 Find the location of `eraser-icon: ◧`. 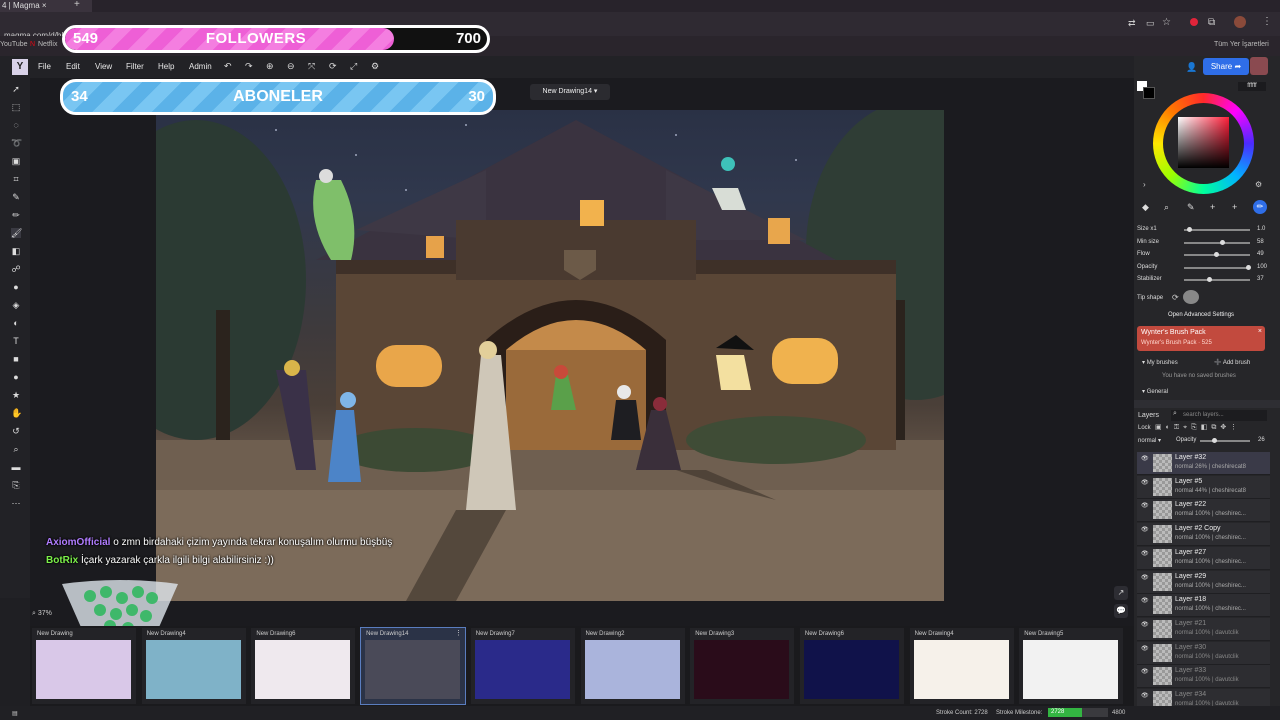

eraser-icon: ◧ is located at coordinates (16, 251).